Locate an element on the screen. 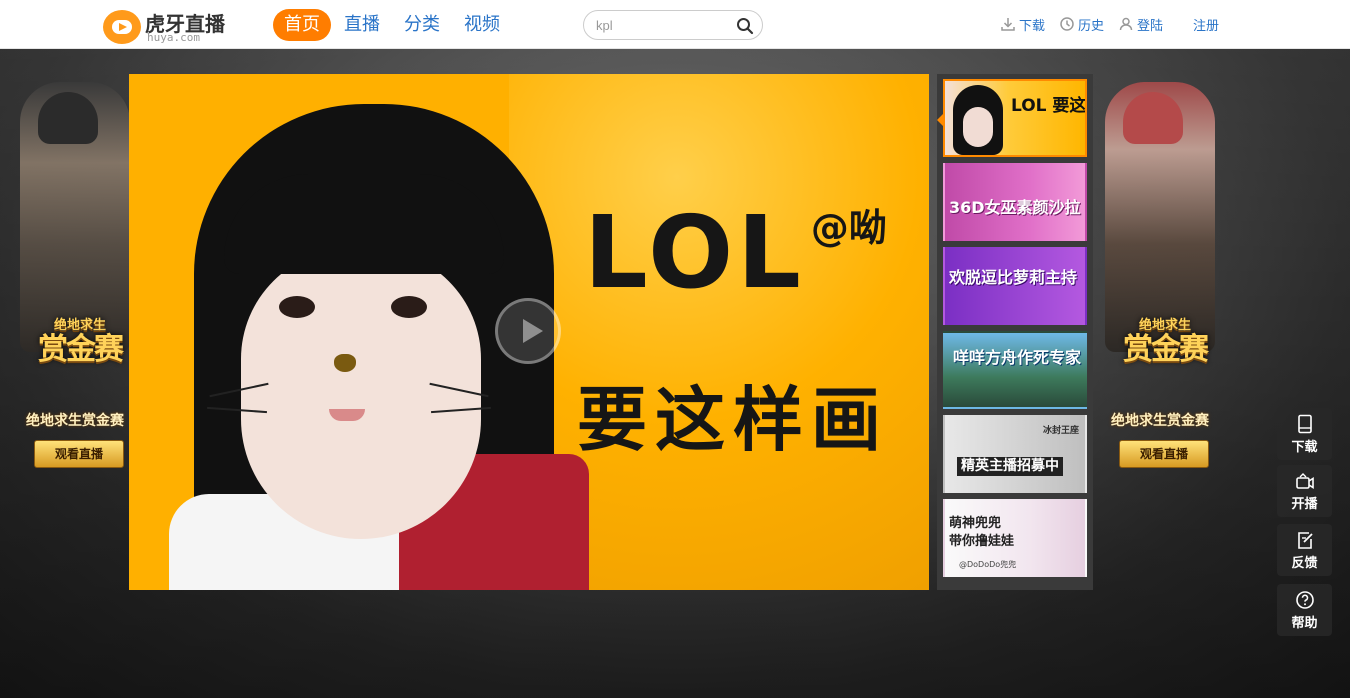  right-promo-banner: 绝地求生 赏金赛 绝地求生赏金赛 观看直播 is located at coordinates (1160, 272).